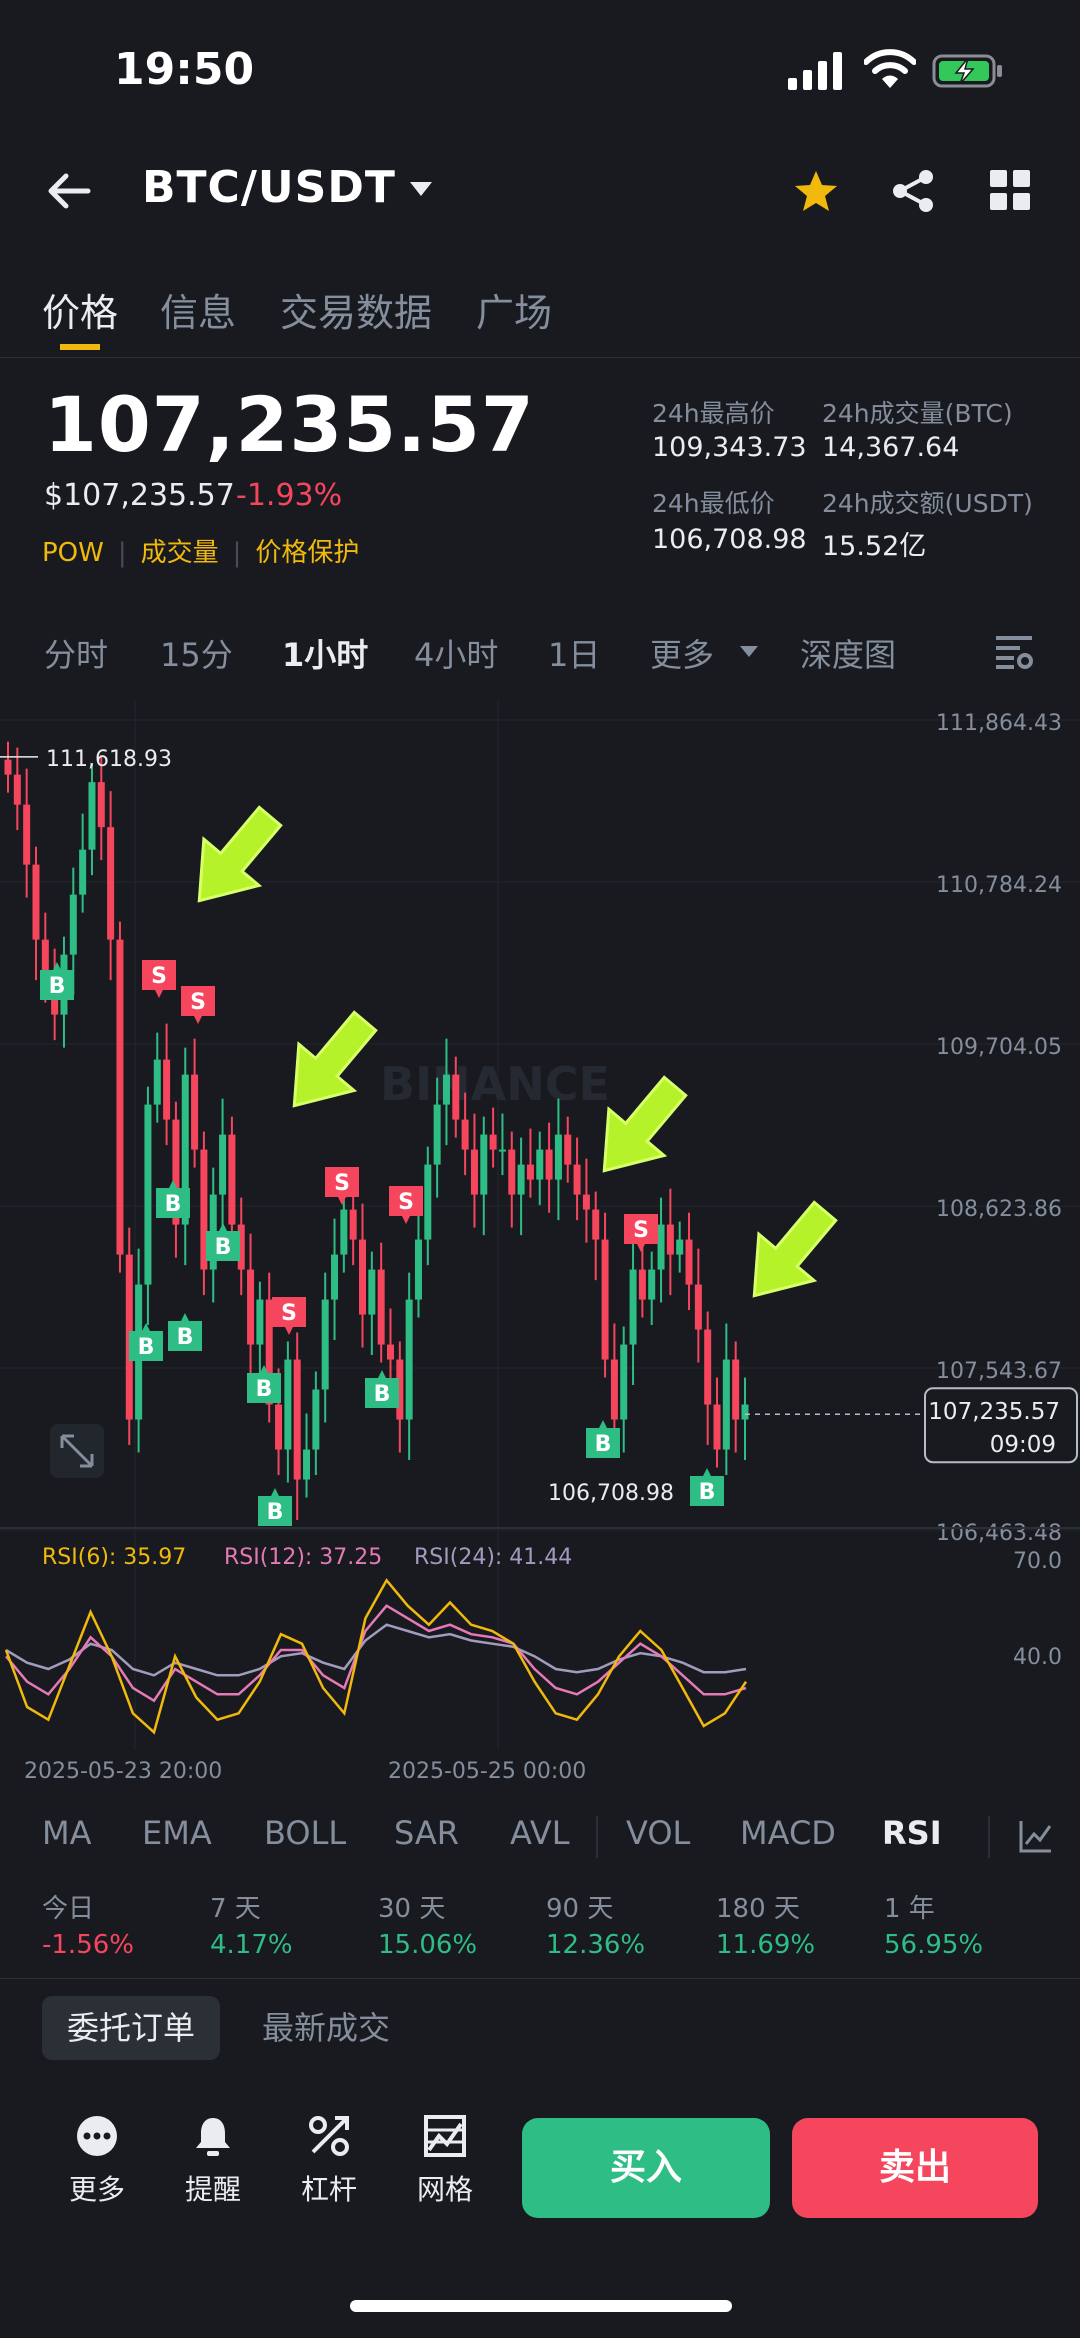  I want to click on ind-ema: EMA, so click(177, 1833).